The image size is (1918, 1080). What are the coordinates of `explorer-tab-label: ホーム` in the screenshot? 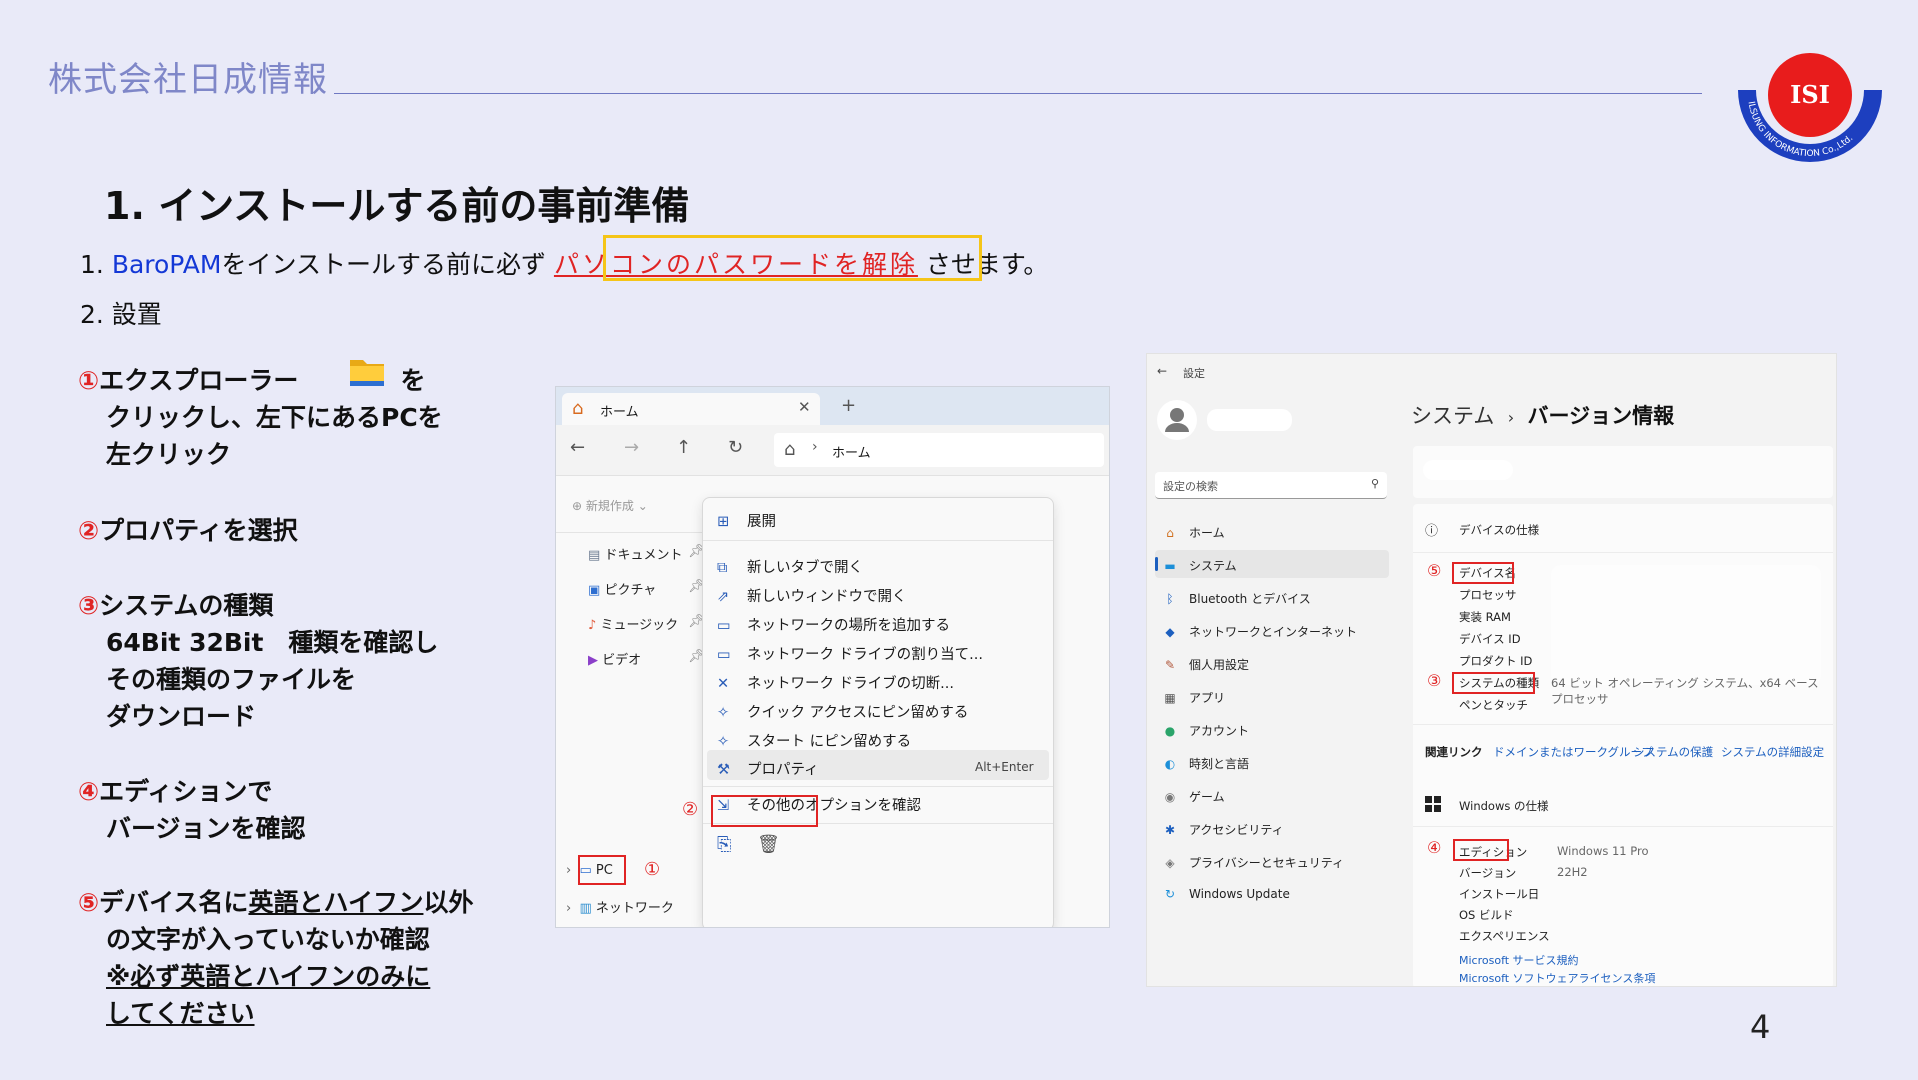 It's located at (619, 412).